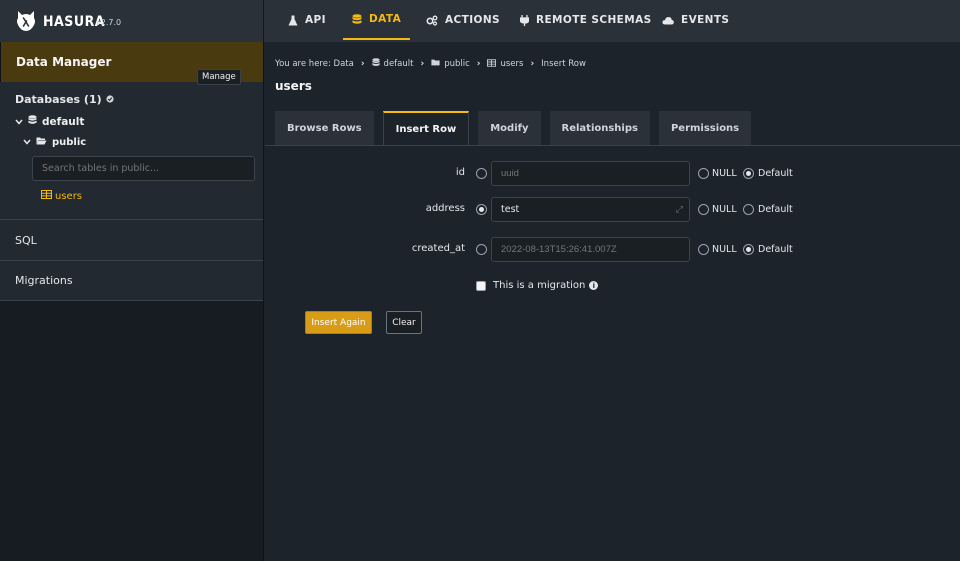  I want to click on field-row-address: address test ⤢ NULL Default, so click(612, 210).